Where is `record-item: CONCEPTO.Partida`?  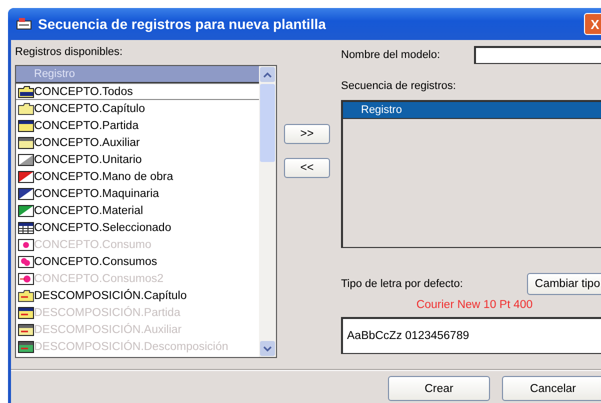
record-item: CONCEPTO.Partida is located at coordinates (137, 125).